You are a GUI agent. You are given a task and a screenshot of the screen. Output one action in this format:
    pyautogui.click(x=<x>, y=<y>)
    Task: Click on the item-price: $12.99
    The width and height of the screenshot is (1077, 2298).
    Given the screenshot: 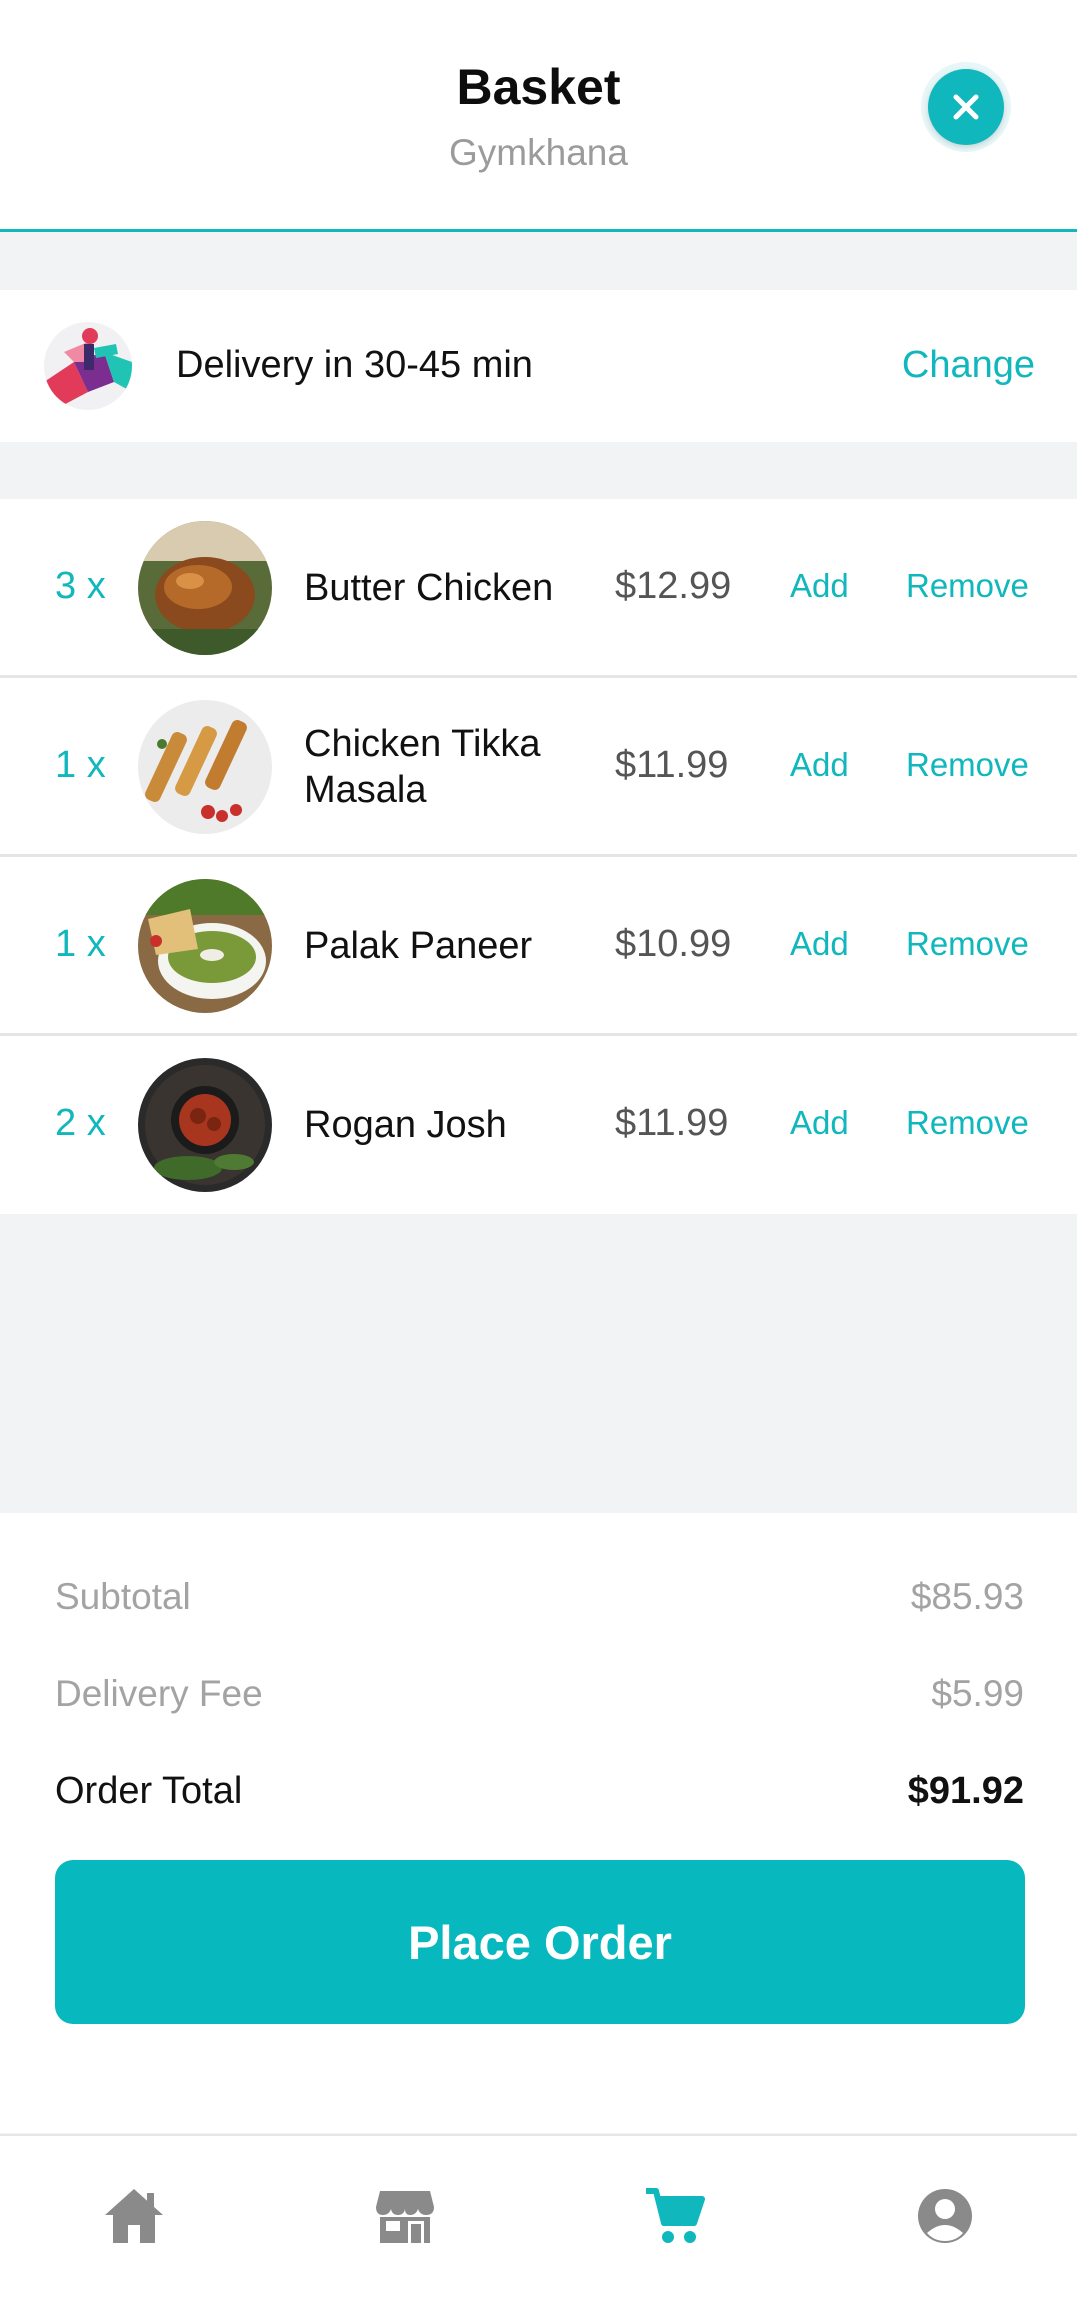 What is the action you would take?
    pyautogui.click(x=673, y=586)
    